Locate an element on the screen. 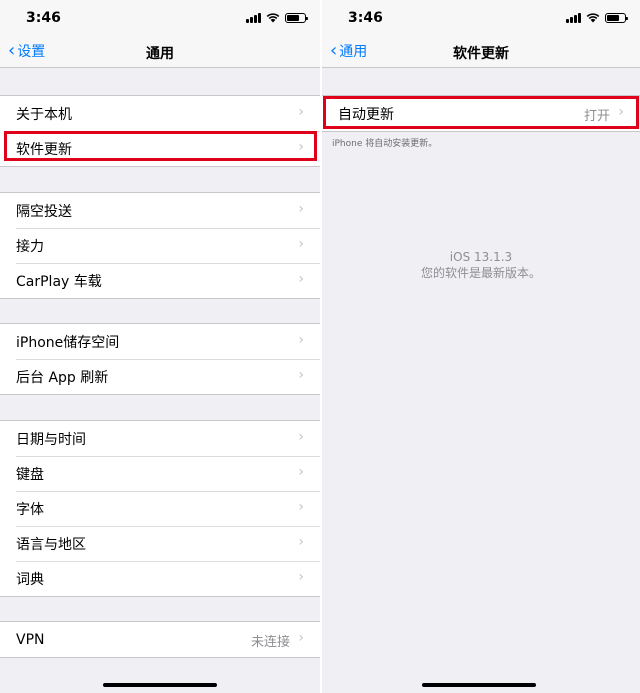 The image size is (640, 693). row-handoff: 接力 › is located at coordinates (160, 245).